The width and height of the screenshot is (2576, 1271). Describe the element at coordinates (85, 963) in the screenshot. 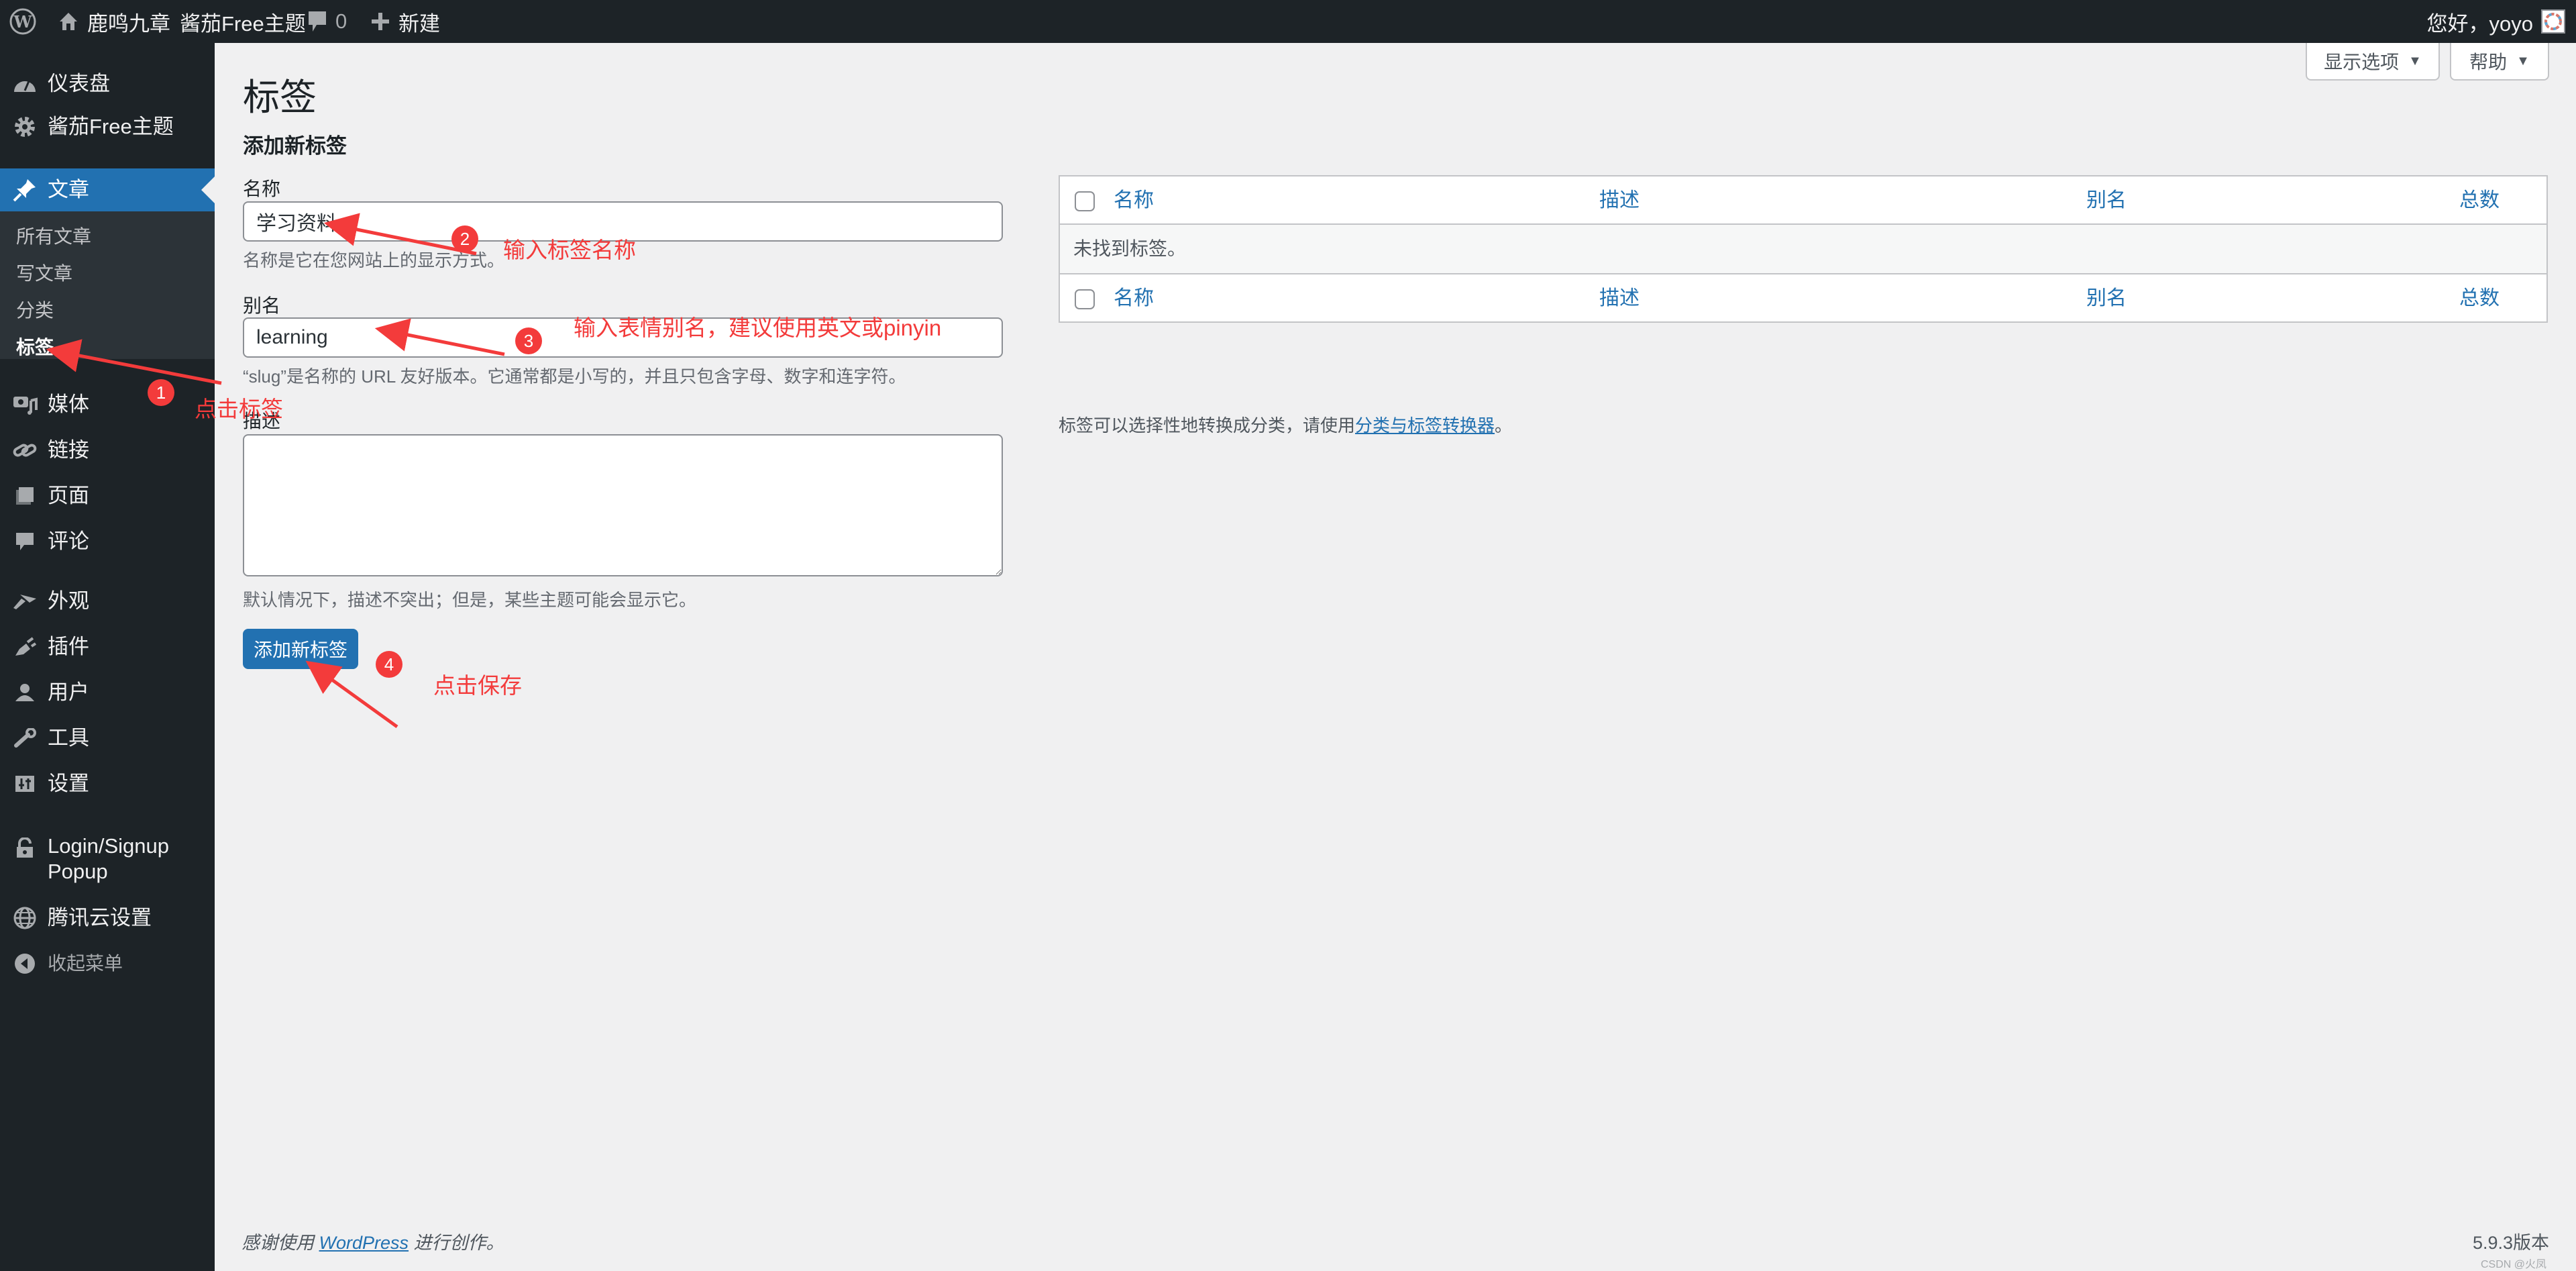

I see `menu-label: 收起菜单` at that location.